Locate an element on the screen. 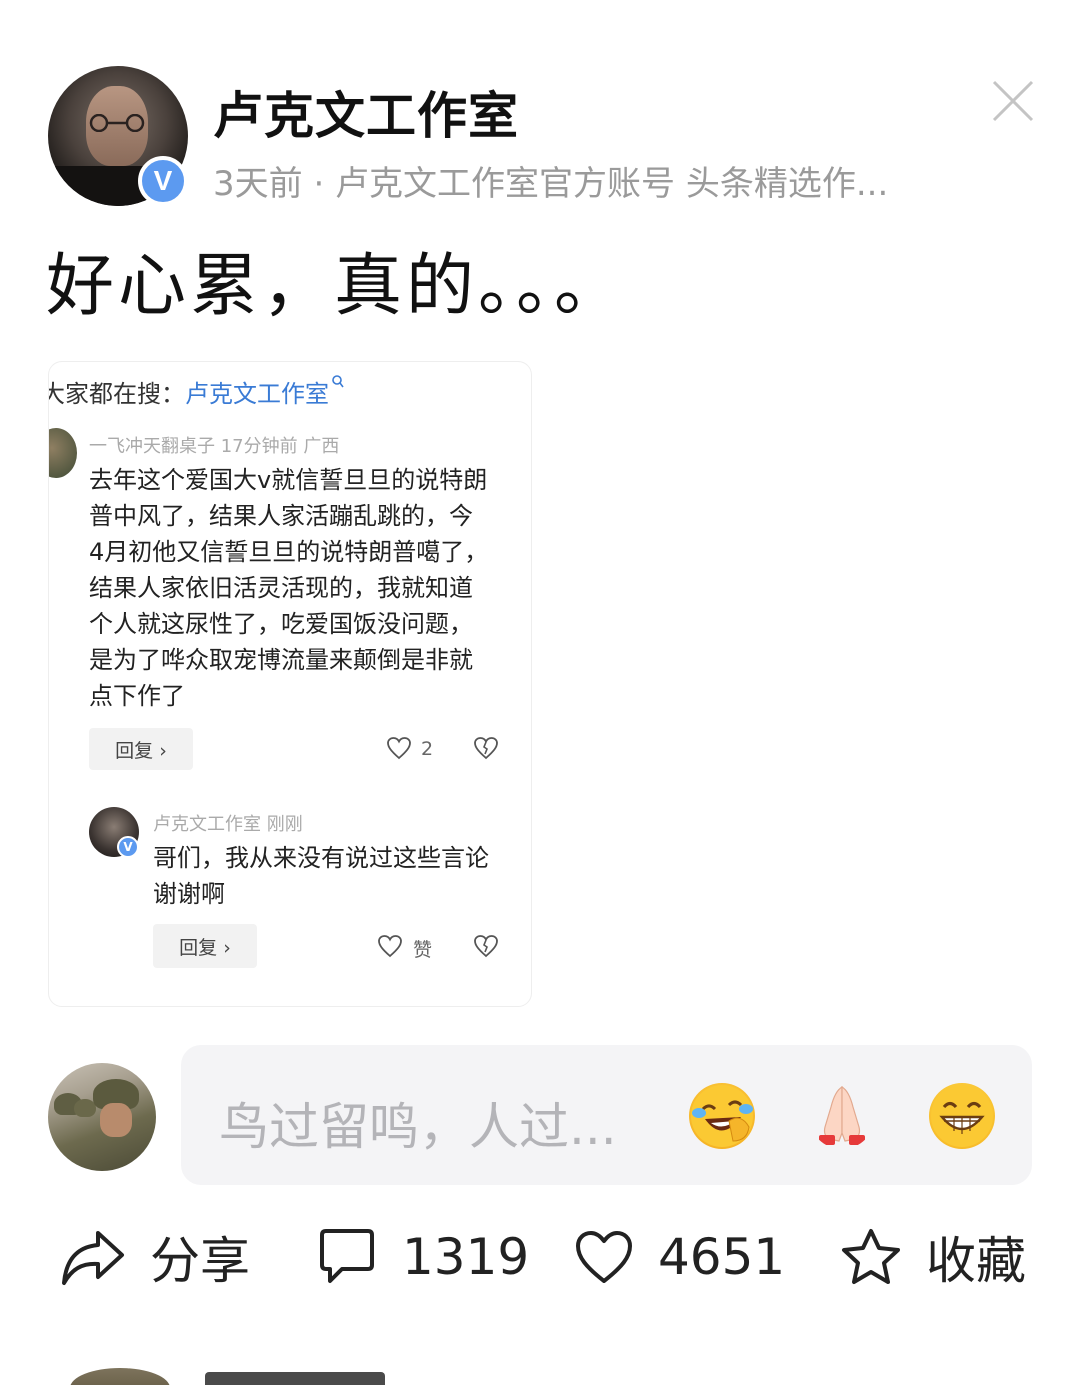  comment-line: 普中风了，结果人家活蹦乱跳的，今 is located at coordinates (281, 516).